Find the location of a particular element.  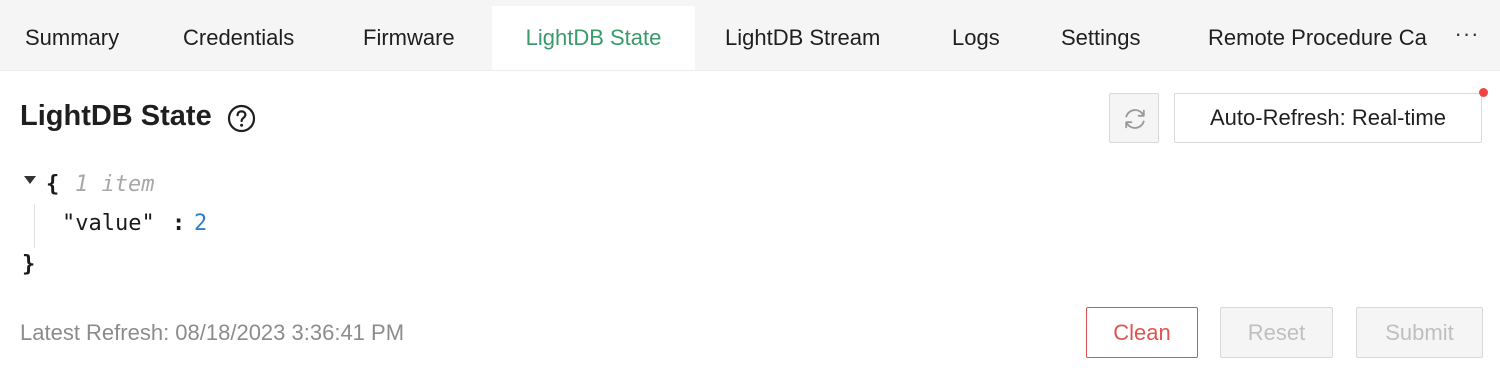

json-colon: : is located at coordinates (179, 223).